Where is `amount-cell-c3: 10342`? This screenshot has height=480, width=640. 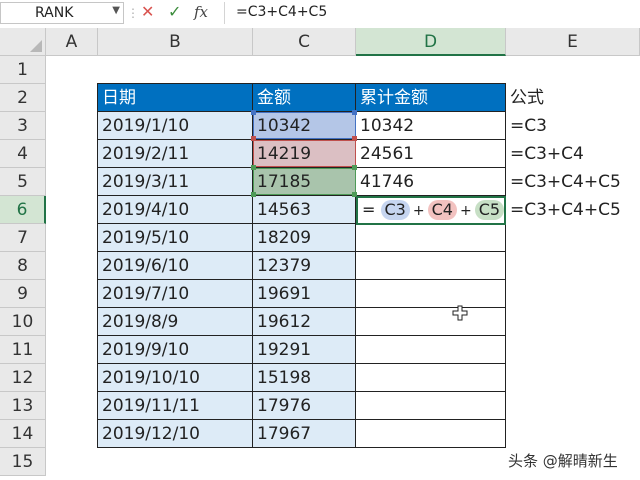 amount-cell-c3: 10342 is located at coordinates (304, 126).